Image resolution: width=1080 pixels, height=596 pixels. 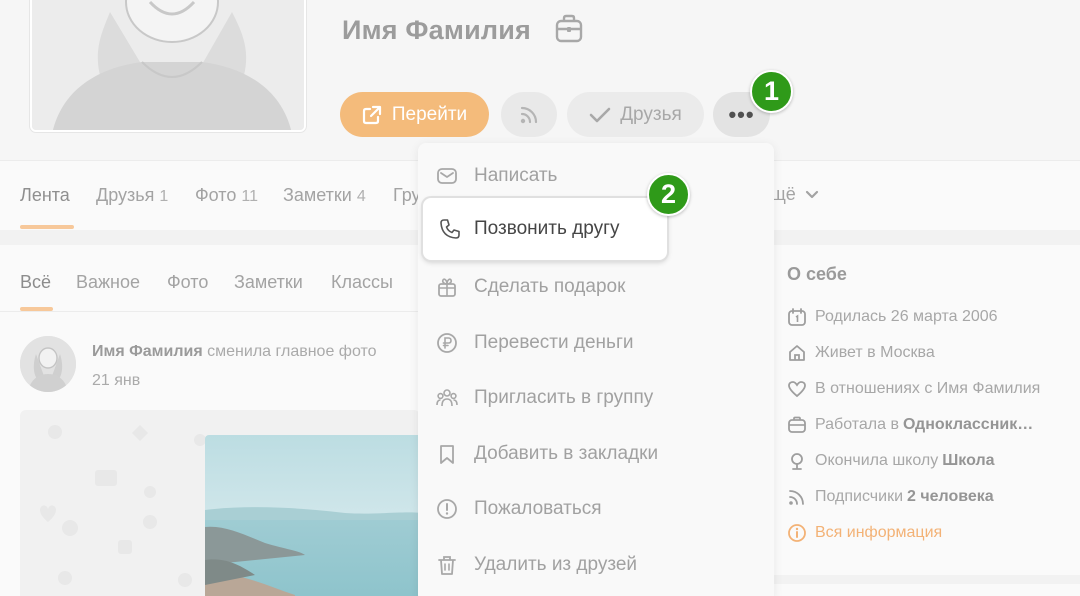 I want to click on menu-item-invite-group: Пригласить в группу, so click(x=596, y=398).